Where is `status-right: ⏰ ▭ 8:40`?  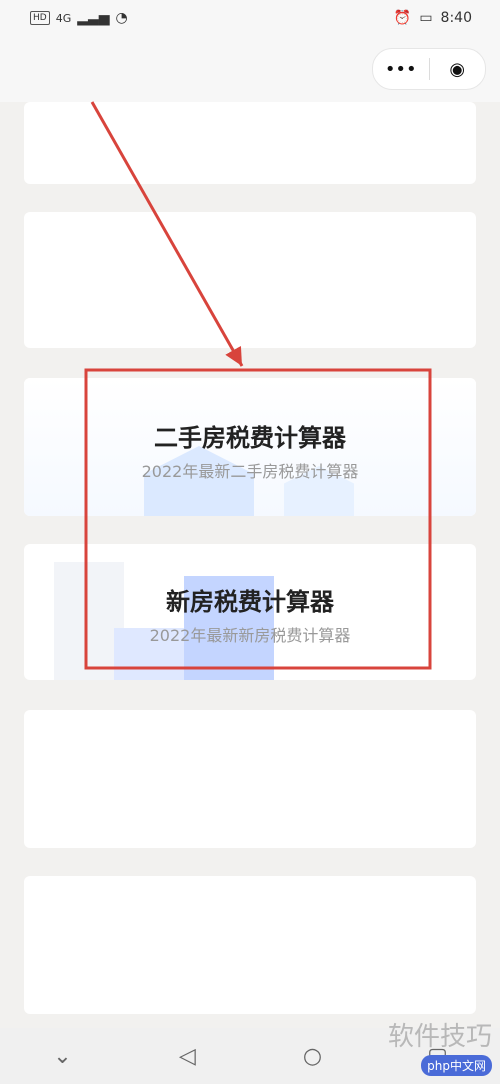
status-right: ⏰ ▭ 8:40 is located at coordinates (433, 18).